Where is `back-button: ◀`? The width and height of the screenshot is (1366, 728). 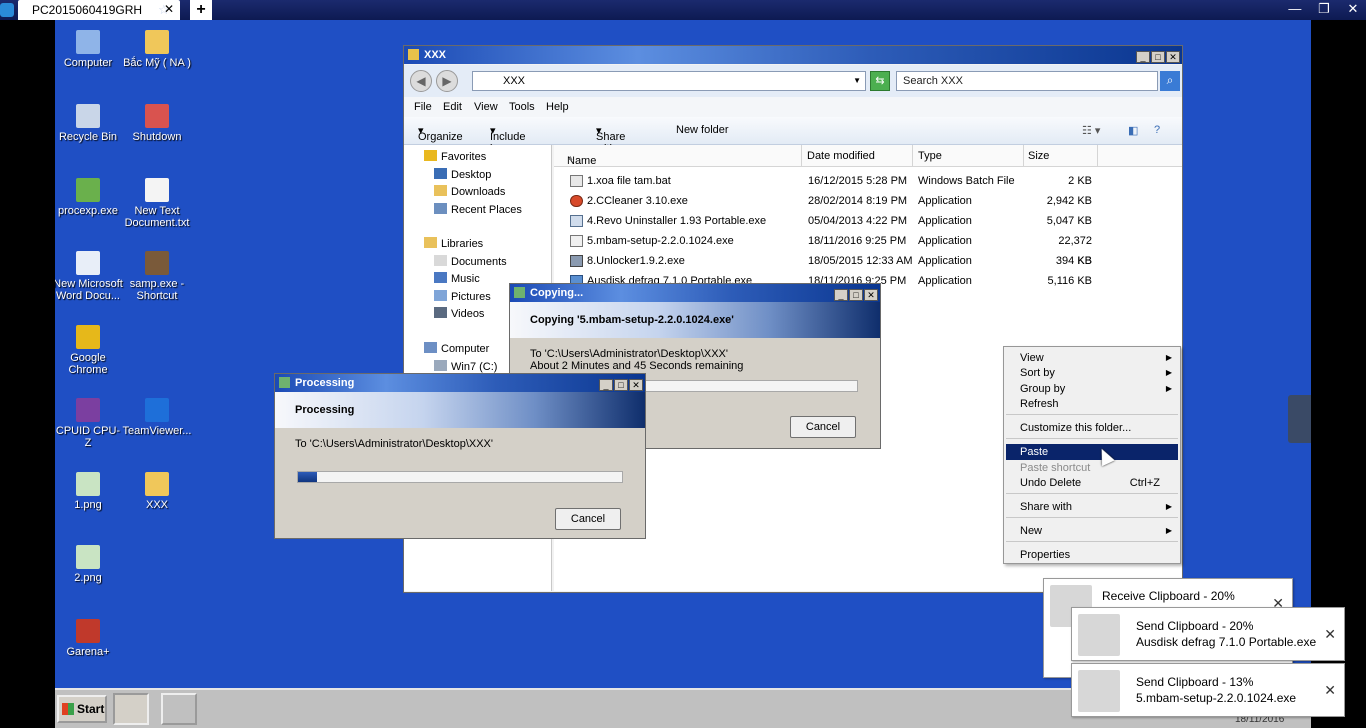
back-button: ◀ is located at coordinates (421, 81).